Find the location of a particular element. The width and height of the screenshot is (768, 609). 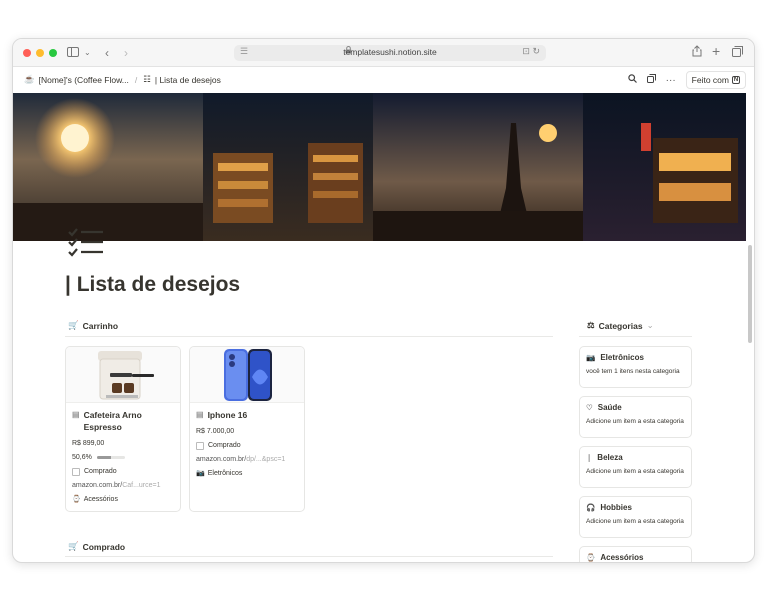

categories-heading: ⚖ Categorias ⌄ is located at coordinates (620, 325).